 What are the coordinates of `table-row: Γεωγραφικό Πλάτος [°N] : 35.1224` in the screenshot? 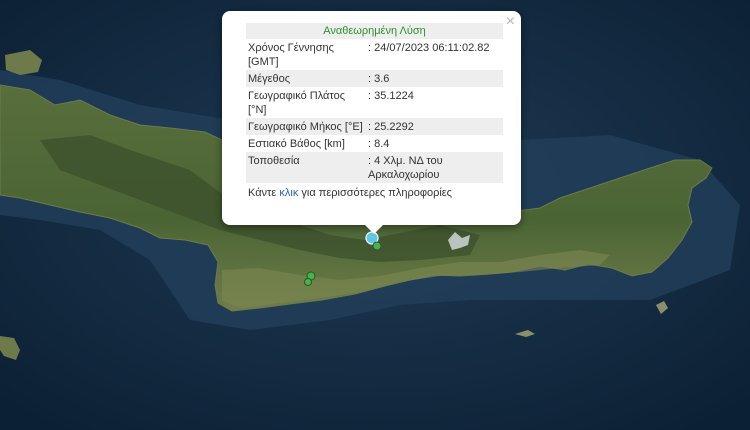 It's located at (374, 102).